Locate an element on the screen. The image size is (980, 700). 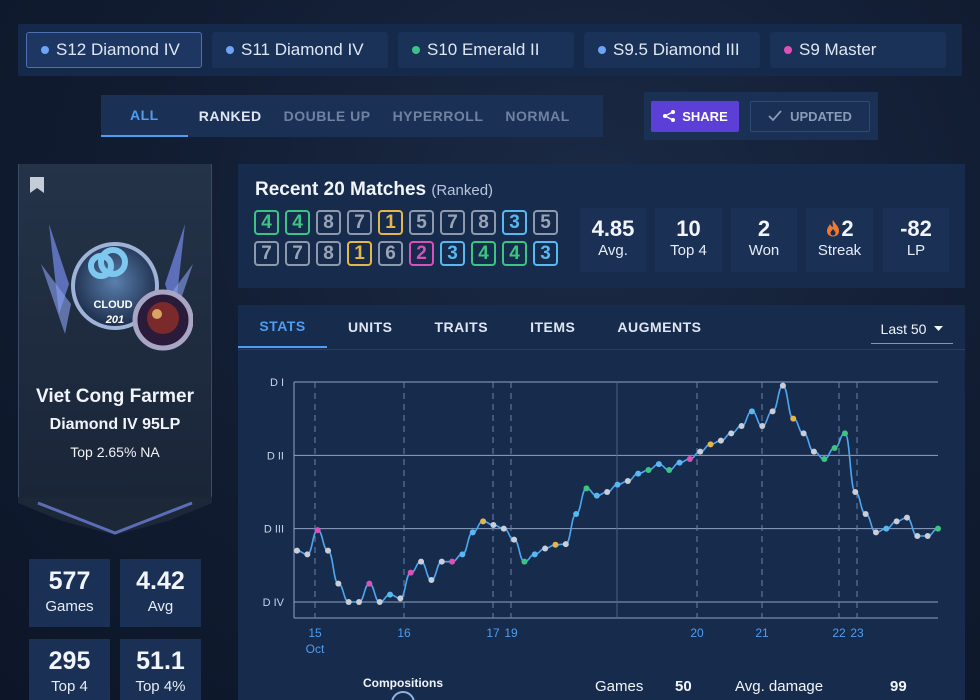
season-tab-1: S11 Diamond IV is located at coordinates (300, 50).